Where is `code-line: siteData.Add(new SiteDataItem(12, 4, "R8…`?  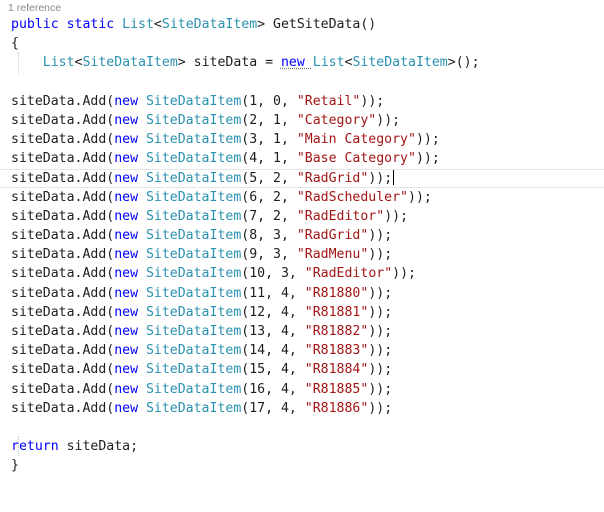 code-line: siteData.Add(new SiteDataItem(12, 4, "R8… is located at coordinates (307, 312).